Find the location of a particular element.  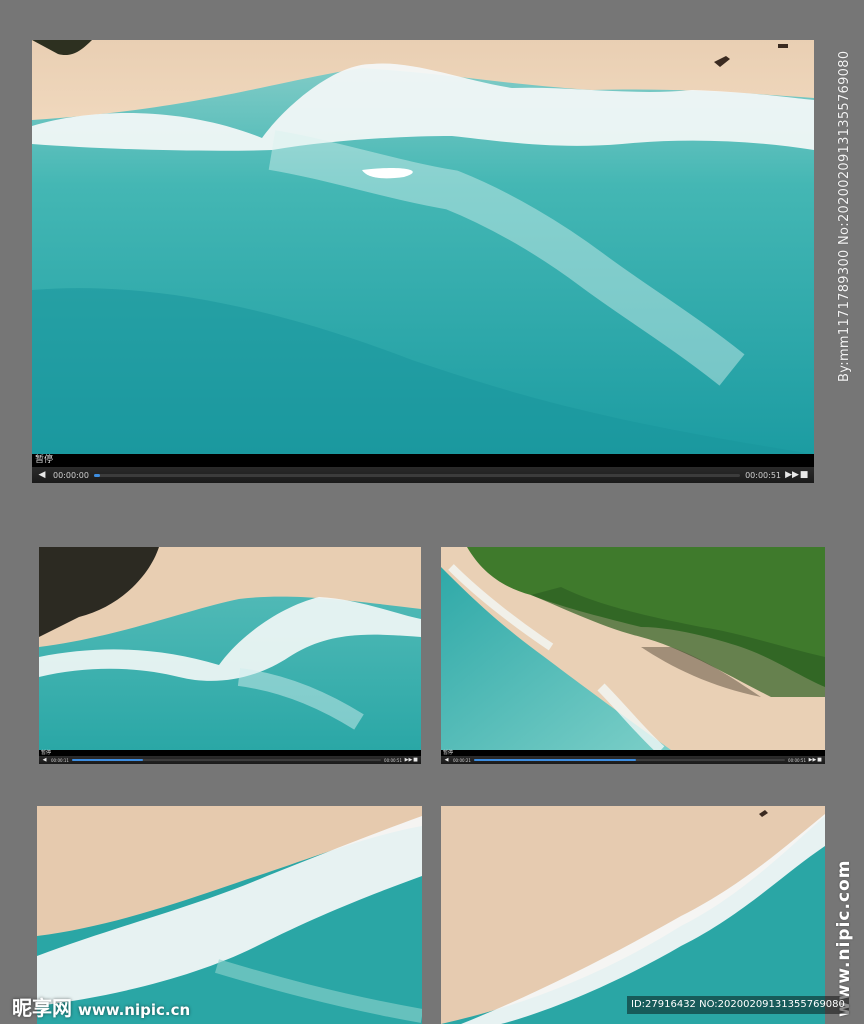

player-controls: ◀ 00:00:21 00:00:51 ▶▶ ■ is located at coordinates (633, 760).